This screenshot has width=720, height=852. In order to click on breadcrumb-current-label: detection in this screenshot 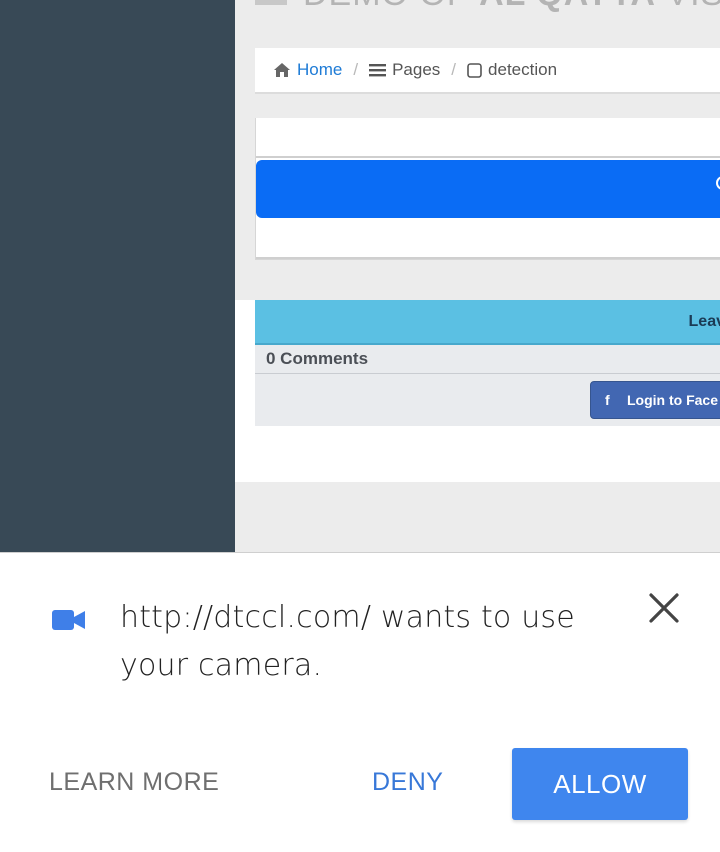, I will do `click(523, 69)`.